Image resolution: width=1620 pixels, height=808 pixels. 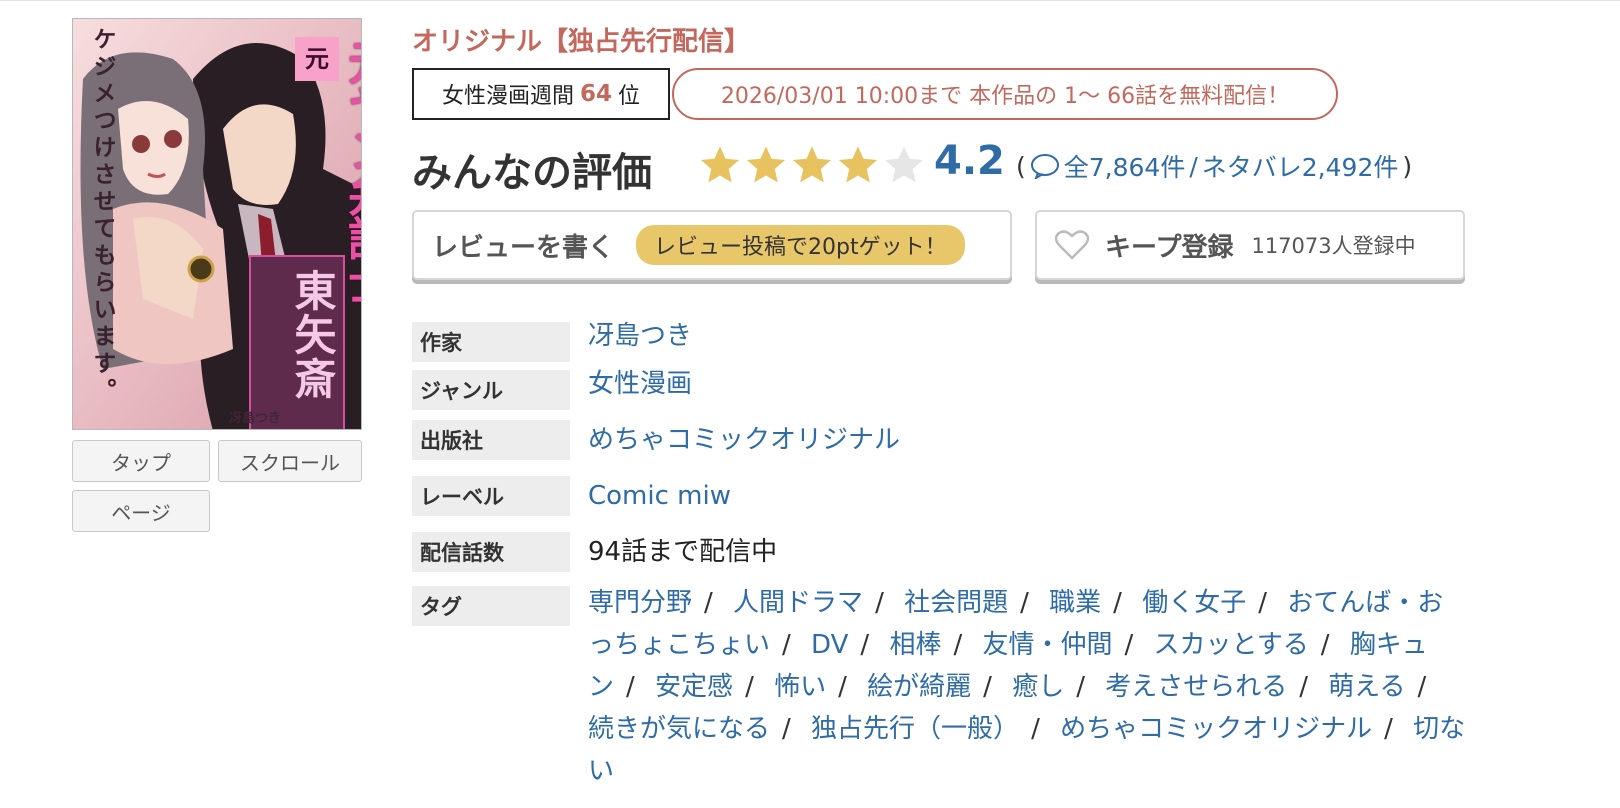 I want to click on rating-stars, so click(x=812, y=165).